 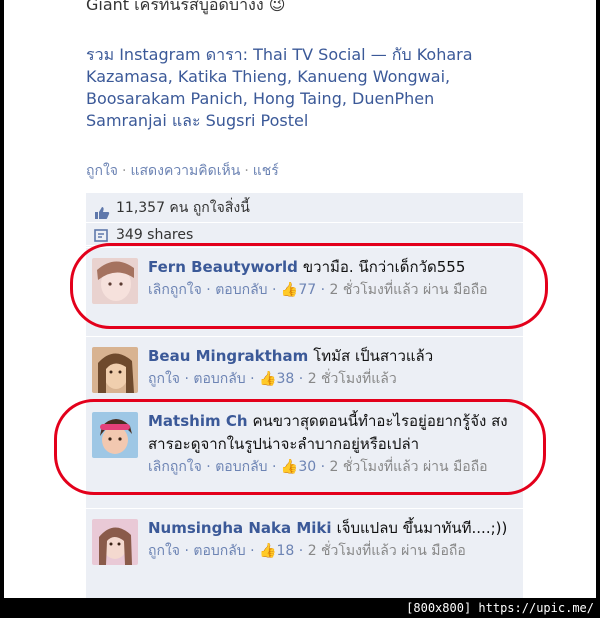 I want to click on commenter-name: Fern Beautyworld, so click(x=223, y=267).